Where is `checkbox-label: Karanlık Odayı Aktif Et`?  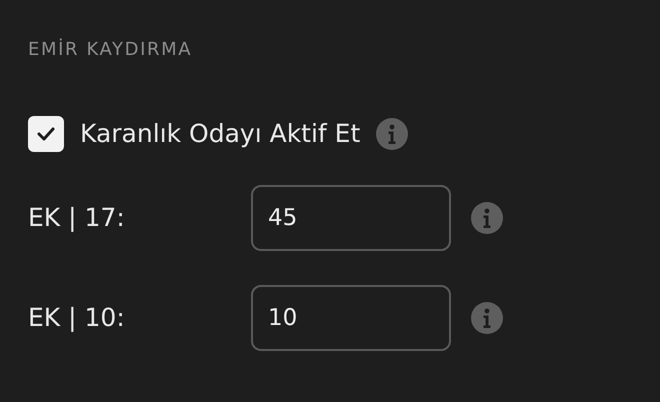
checkbox-label: Karanlık Odayı Aktif Et is located at coordinates (220, 134).